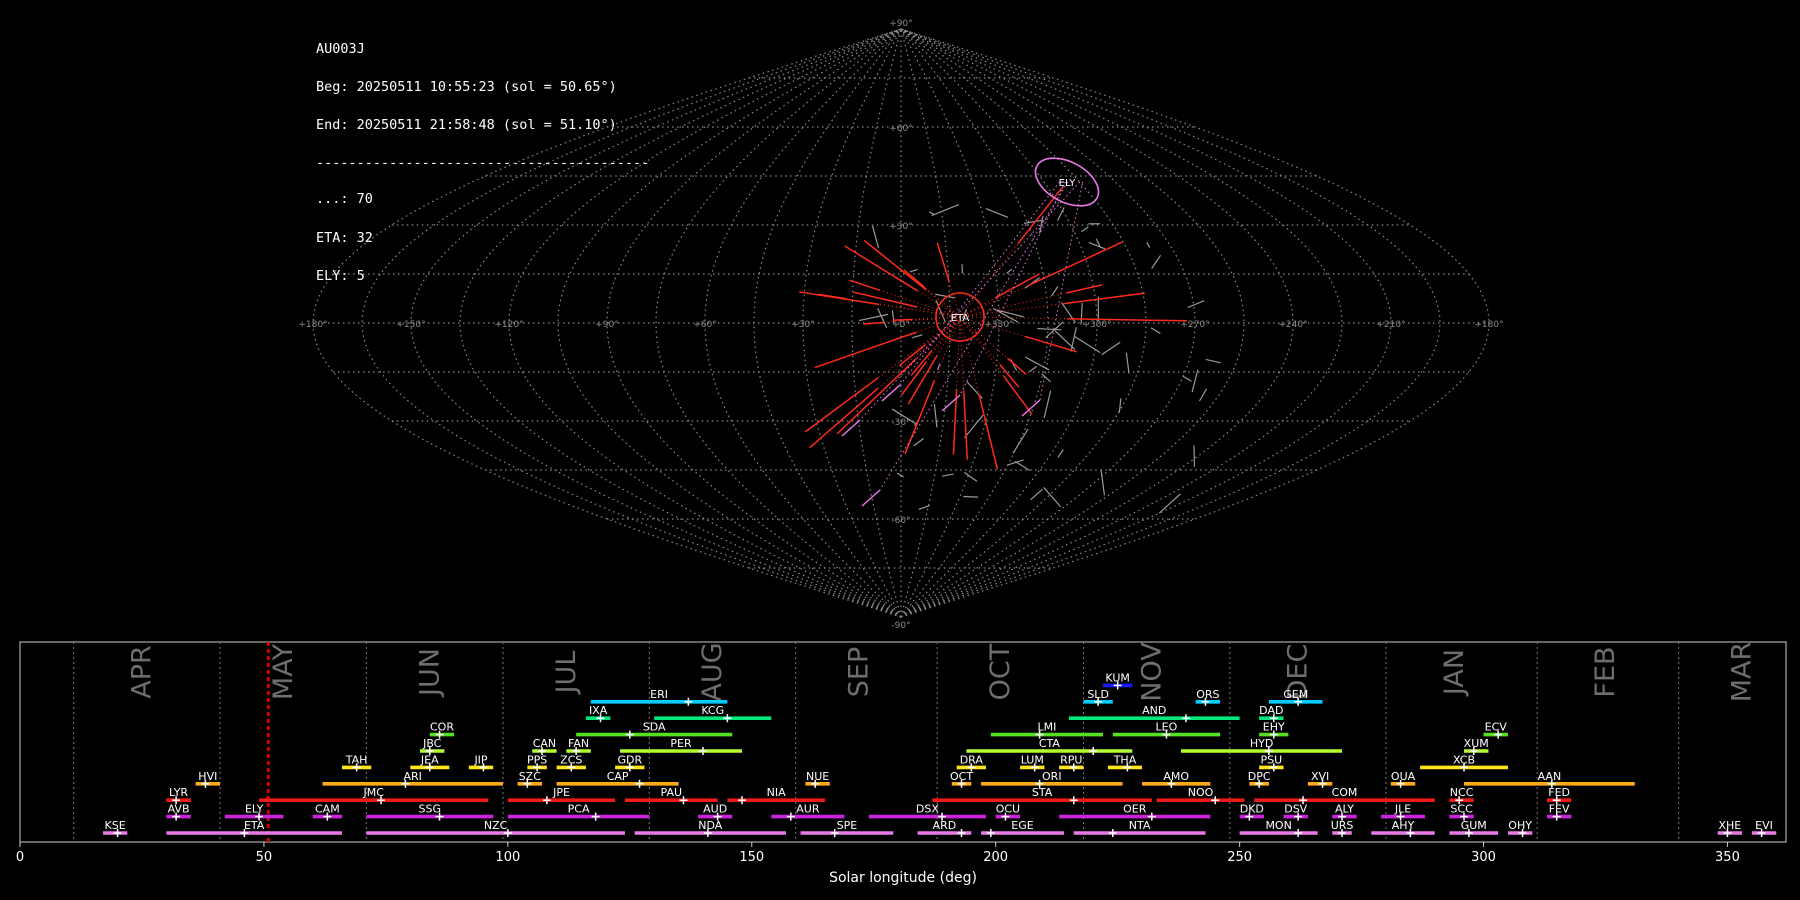 The image size is (1800, 900). Describe the element at coordinates (264, 857) in the screenshot. I see `x-tick-label: 50` at that location.